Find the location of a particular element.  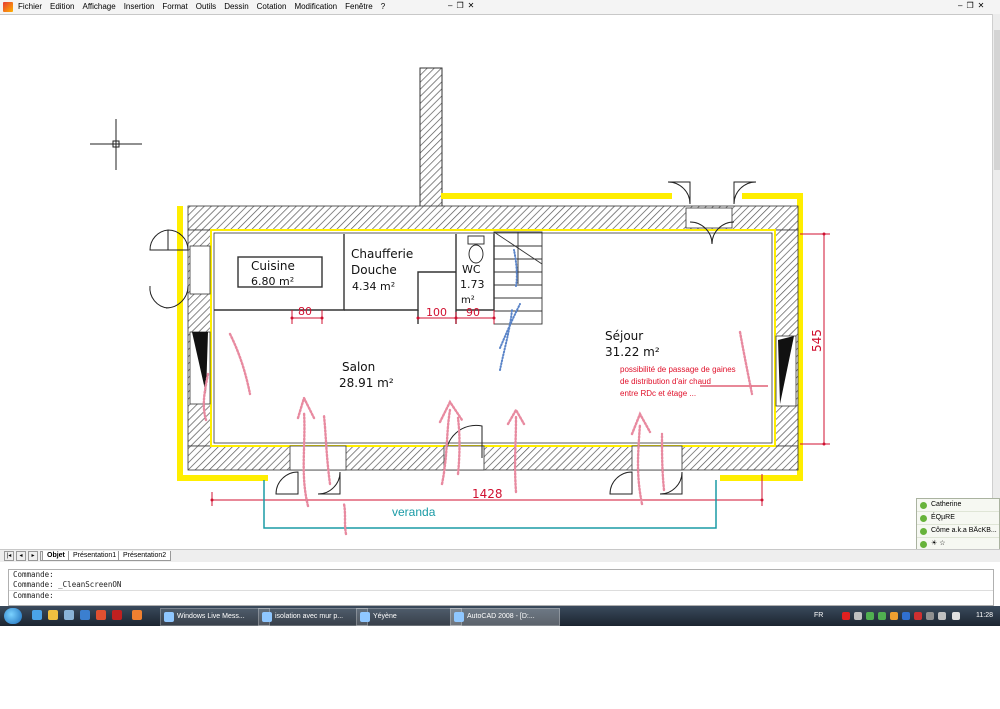

app-close-icon: ✕ is located at coordinates (981, 5).